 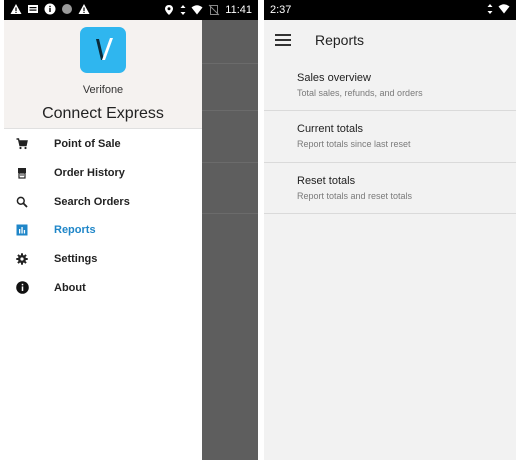 I want to click on drawer-header: Verifone Connect Express, so click(x=103, y=74).